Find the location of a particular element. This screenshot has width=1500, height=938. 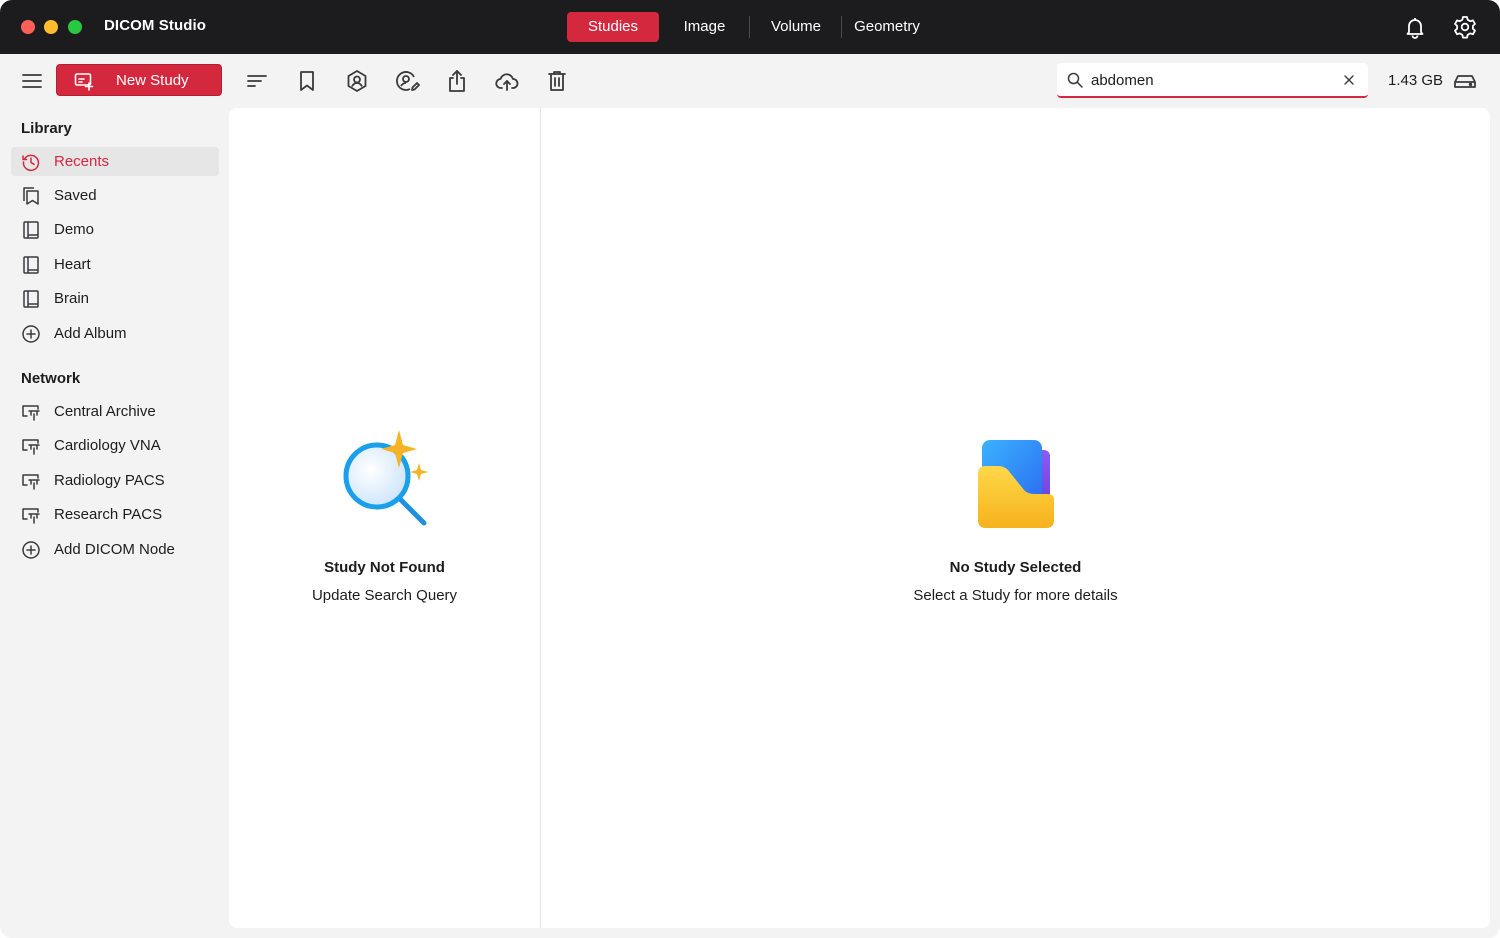

menu-icon is located at coordinates (32, 81).